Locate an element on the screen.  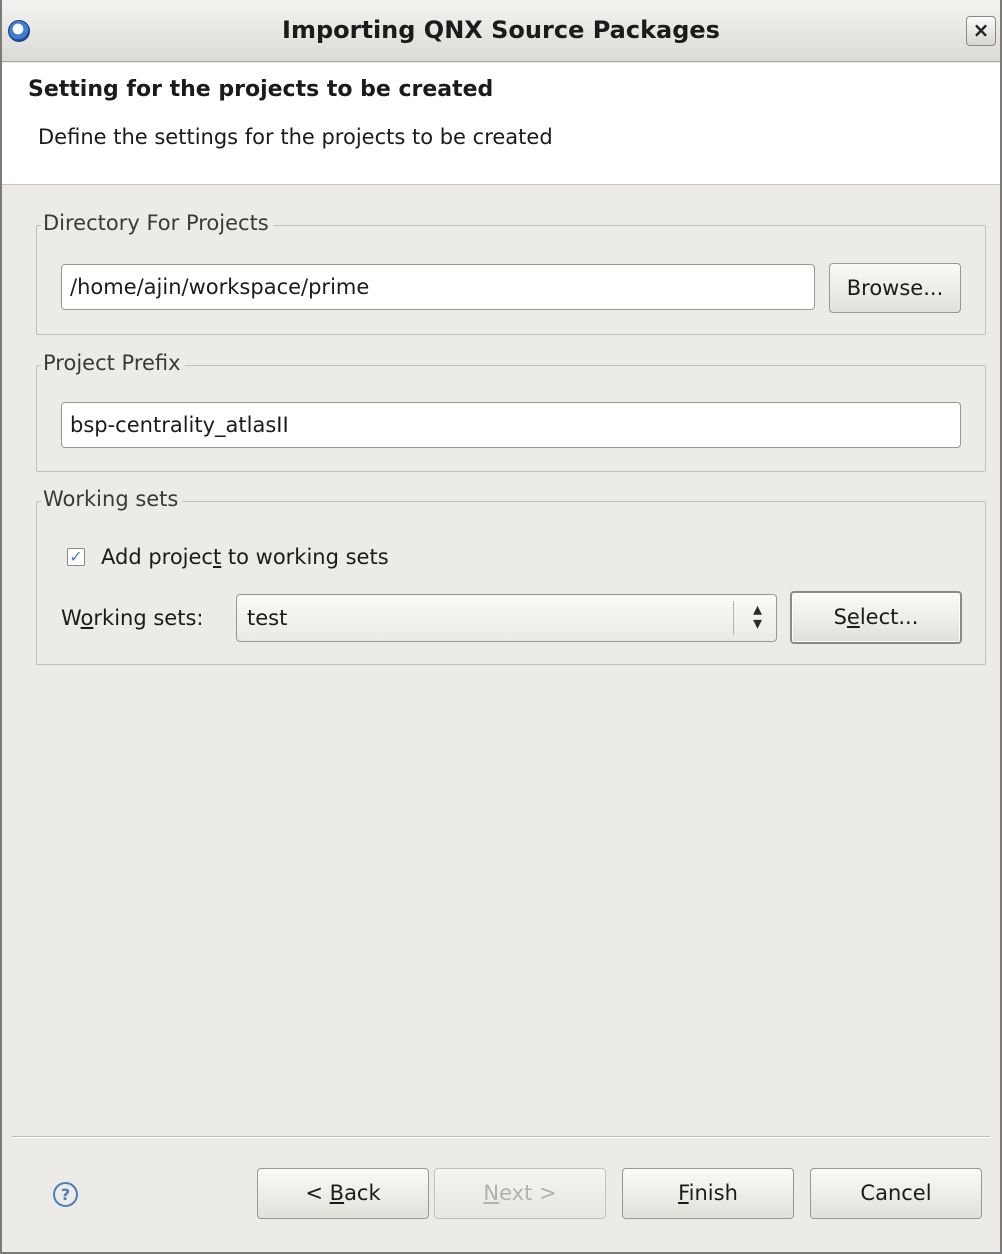
project-prefix-group: Project Prefix is located at coordinates (511, 411).